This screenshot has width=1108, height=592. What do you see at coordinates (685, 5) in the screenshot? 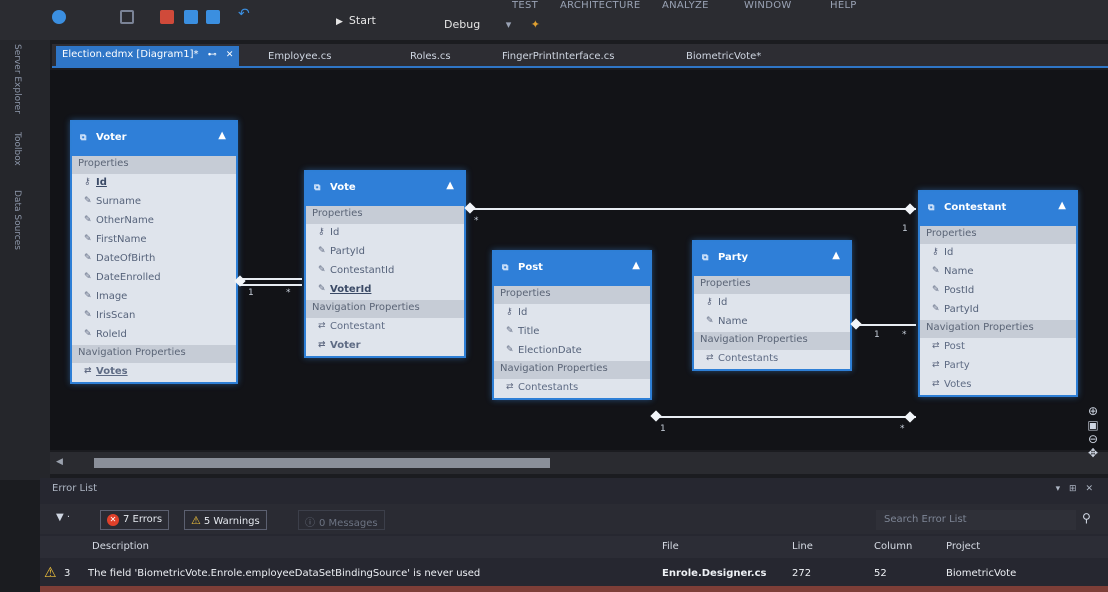
I see `menu-analyze: ANALYZE` at bounding box center [685, 5].